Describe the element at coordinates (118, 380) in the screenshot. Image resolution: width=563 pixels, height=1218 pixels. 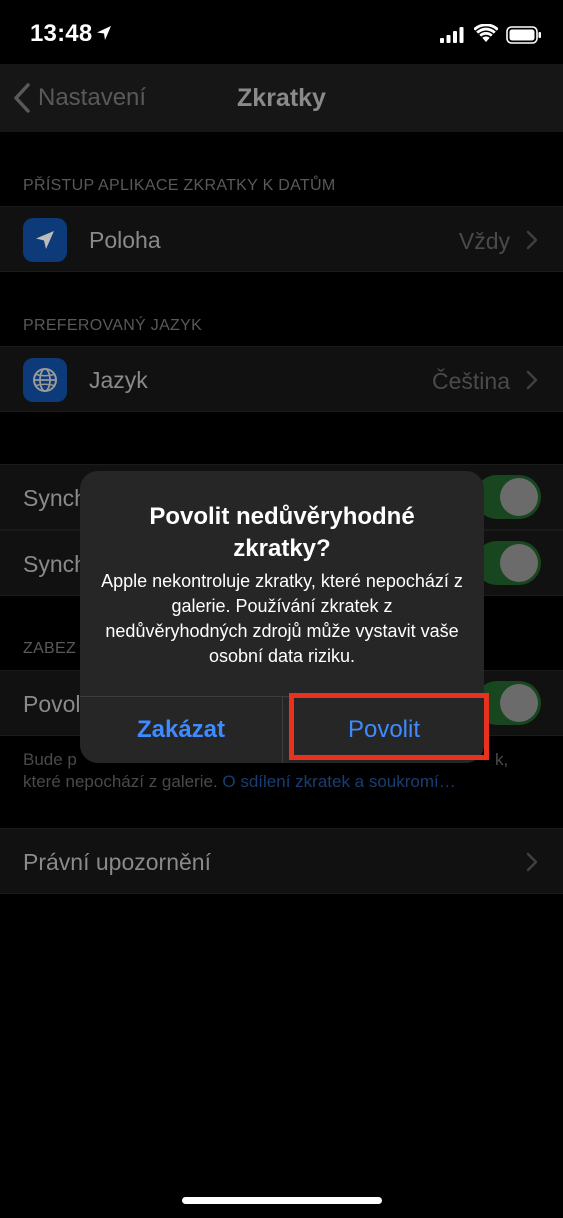
I see `language-label: Jazyk` at that location.